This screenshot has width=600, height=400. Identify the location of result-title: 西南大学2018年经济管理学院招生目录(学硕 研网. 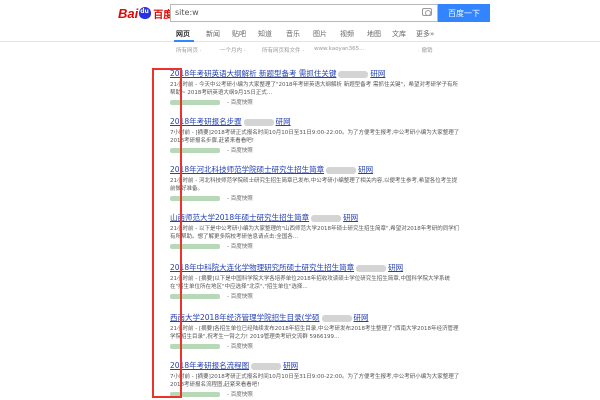
(315, 317).